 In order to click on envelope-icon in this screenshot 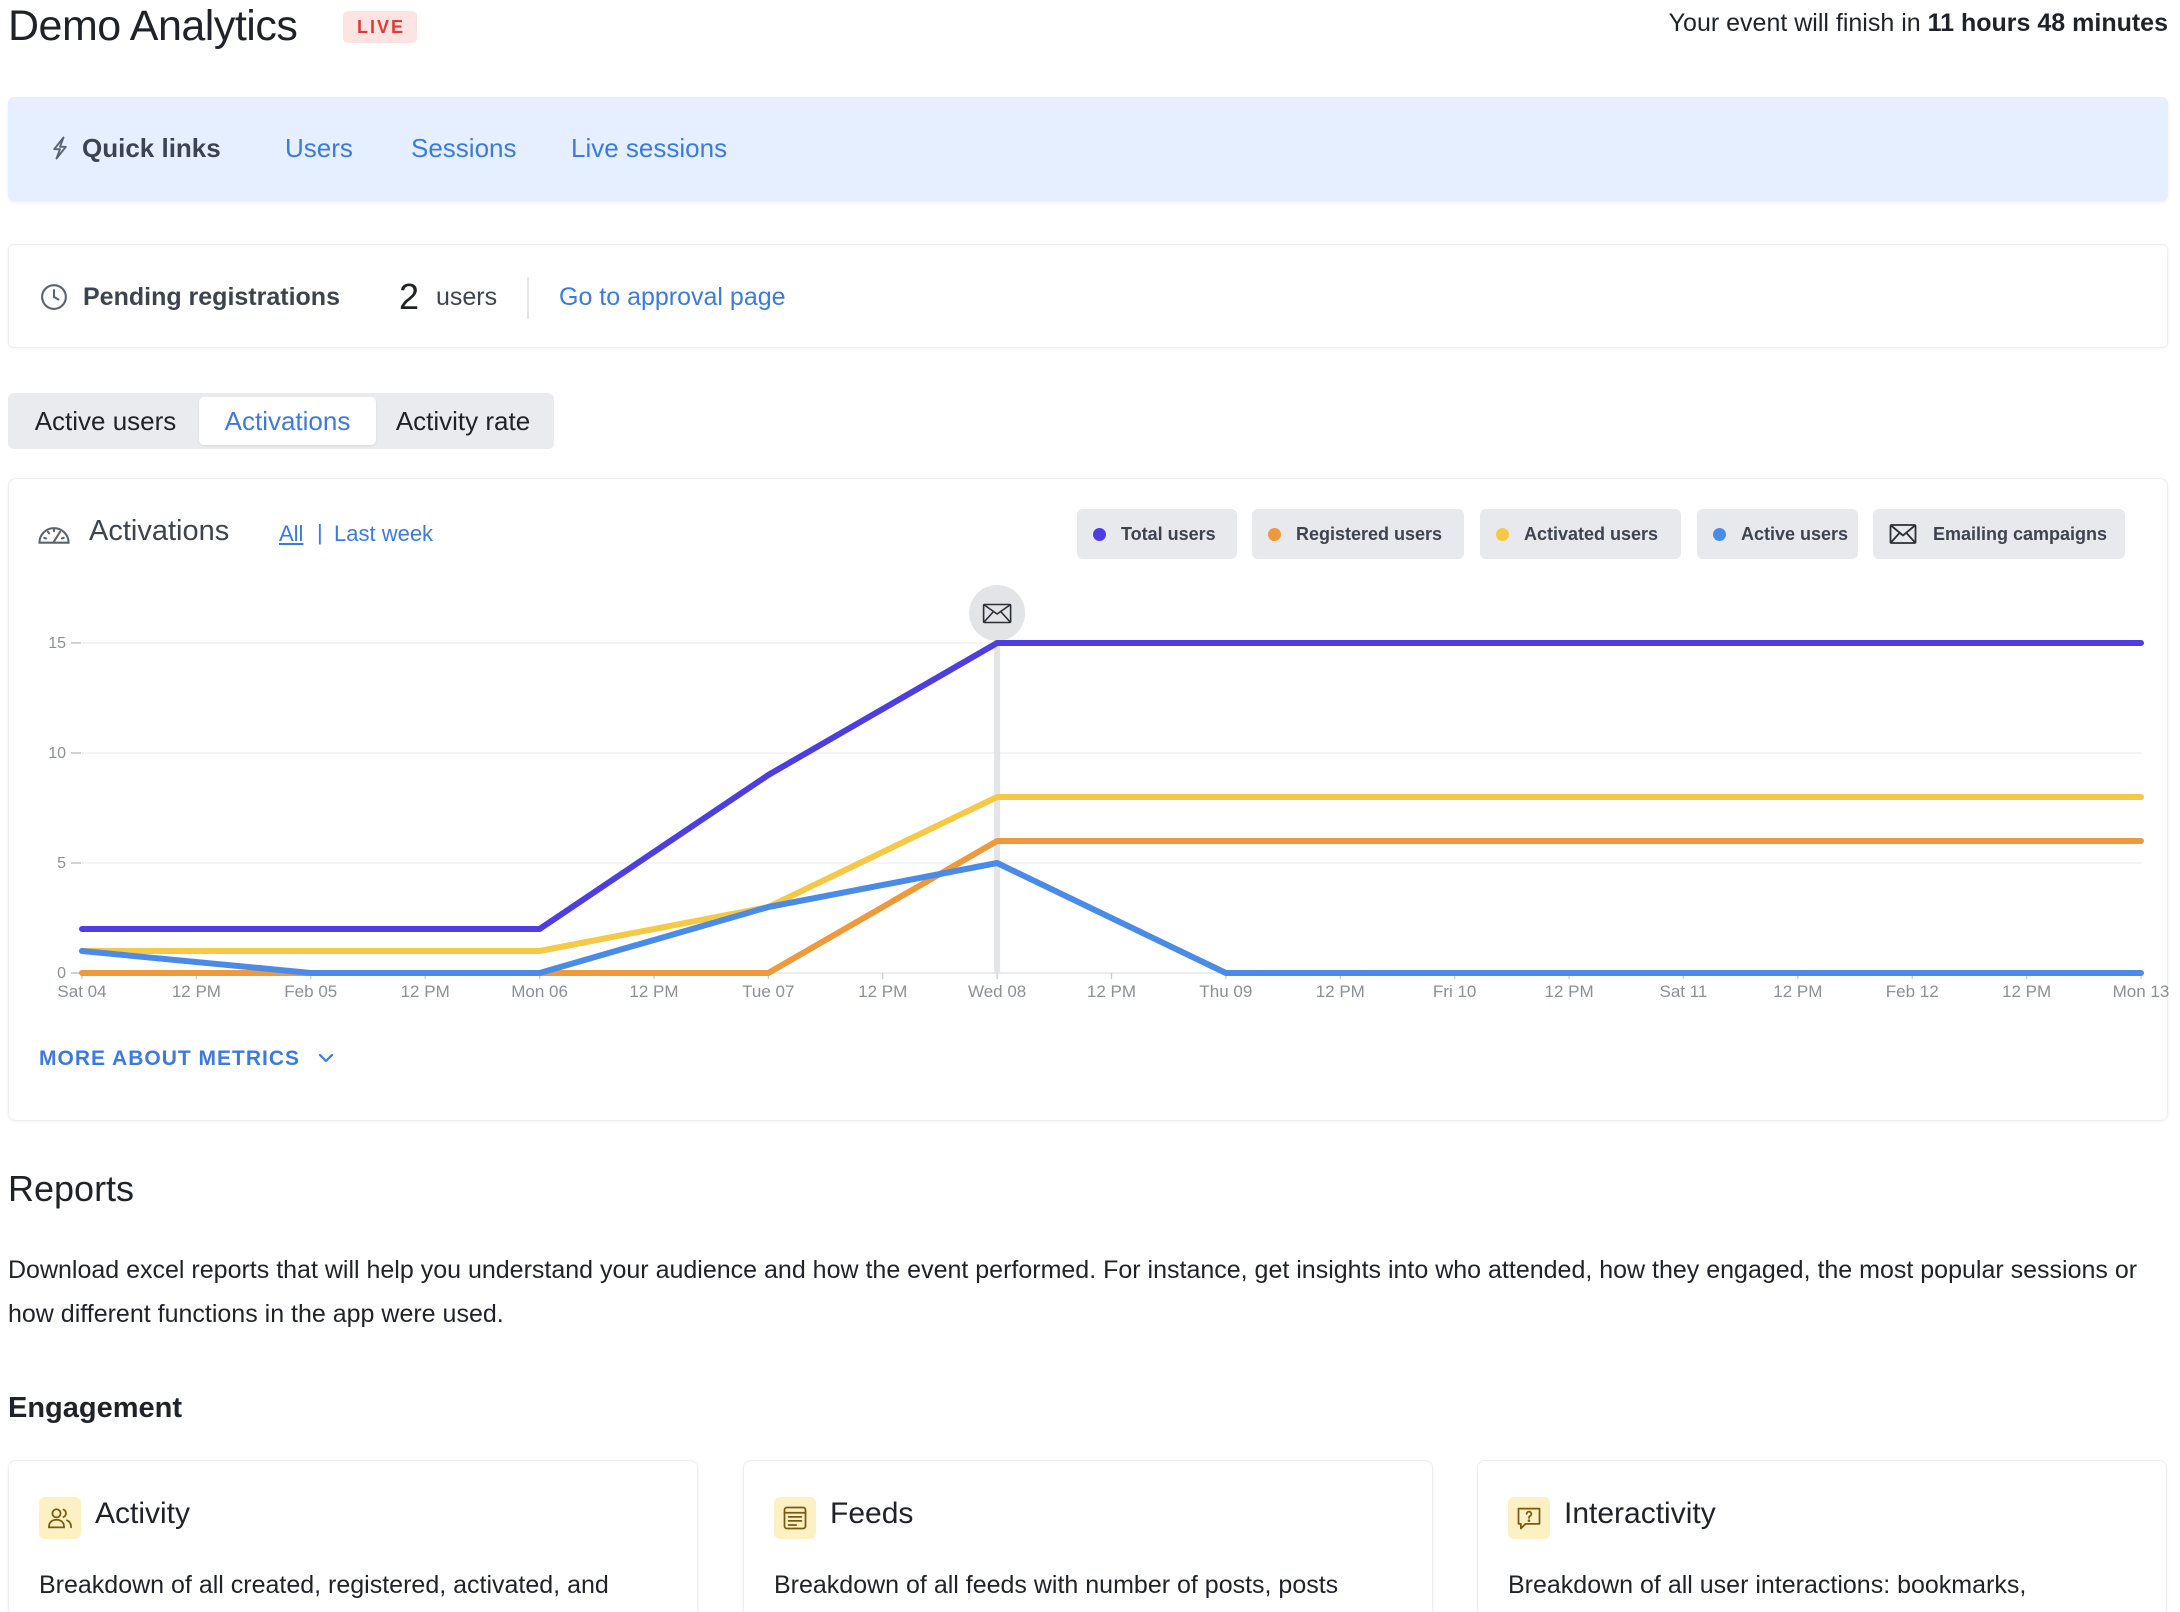, I will do `click(1903, 534)`.